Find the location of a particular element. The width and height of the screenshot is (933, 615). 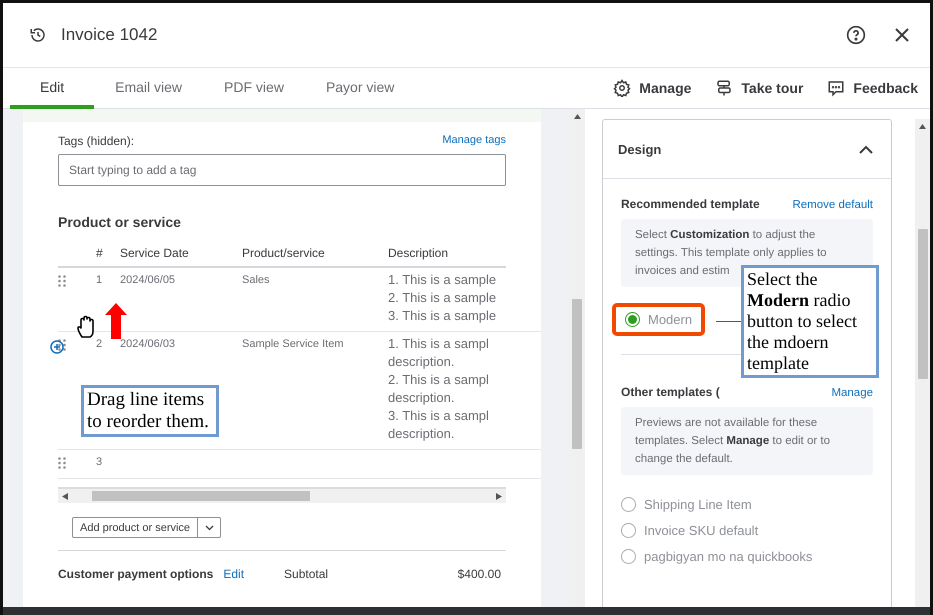

close-icon is located at coordinates (902, 35).